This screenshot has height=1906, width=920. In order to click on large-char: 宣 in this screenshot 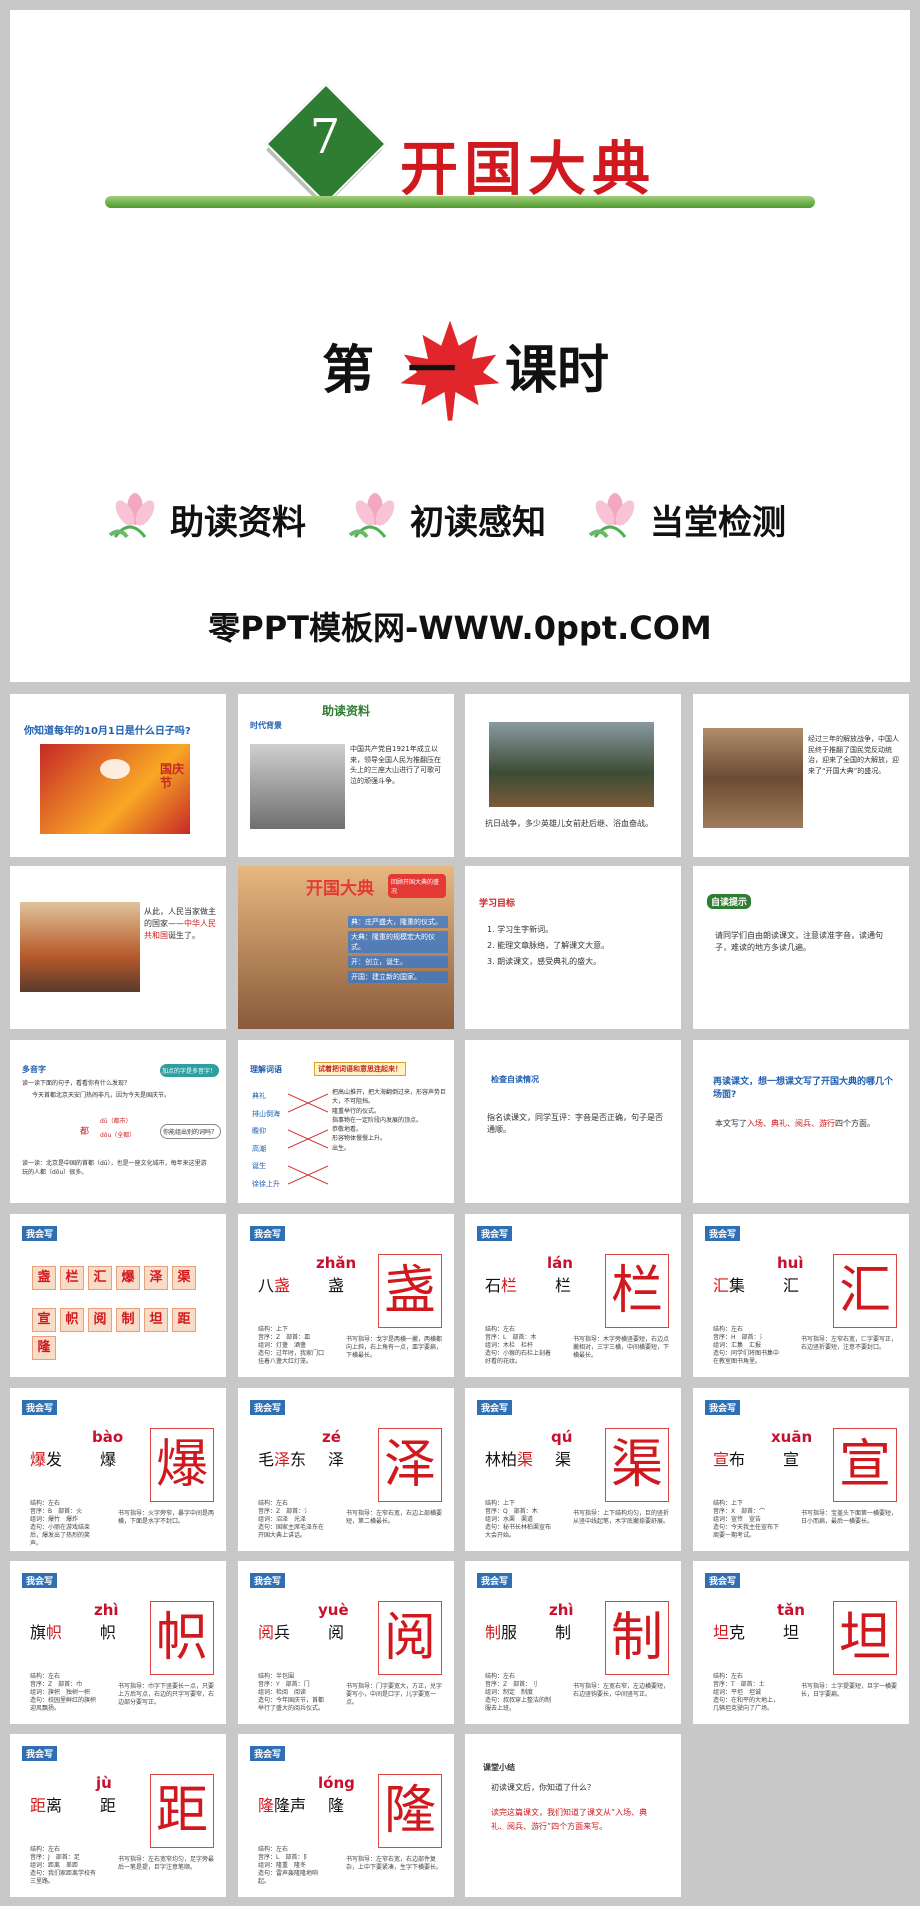, I will do `click(864, 1465)`.